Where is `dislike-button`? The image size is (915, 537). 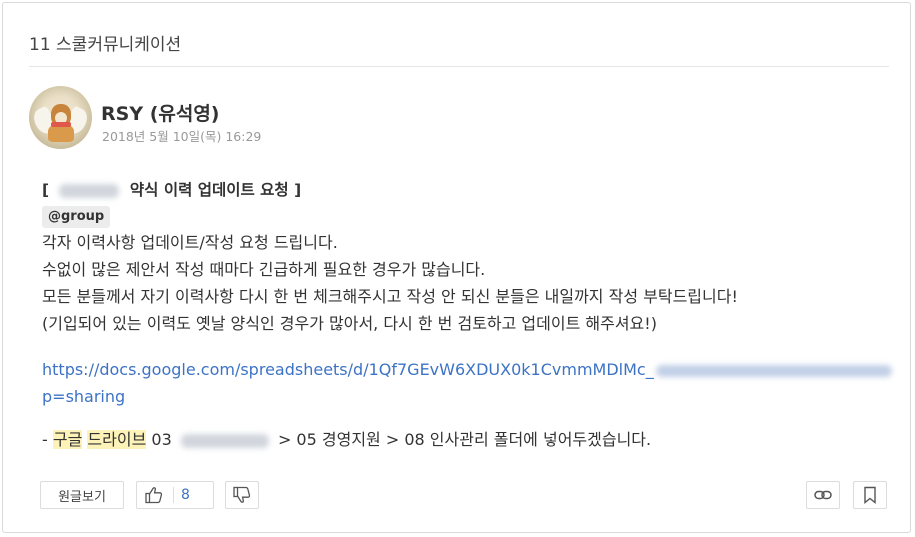 dislike-button is located at coordinates (242, 495).